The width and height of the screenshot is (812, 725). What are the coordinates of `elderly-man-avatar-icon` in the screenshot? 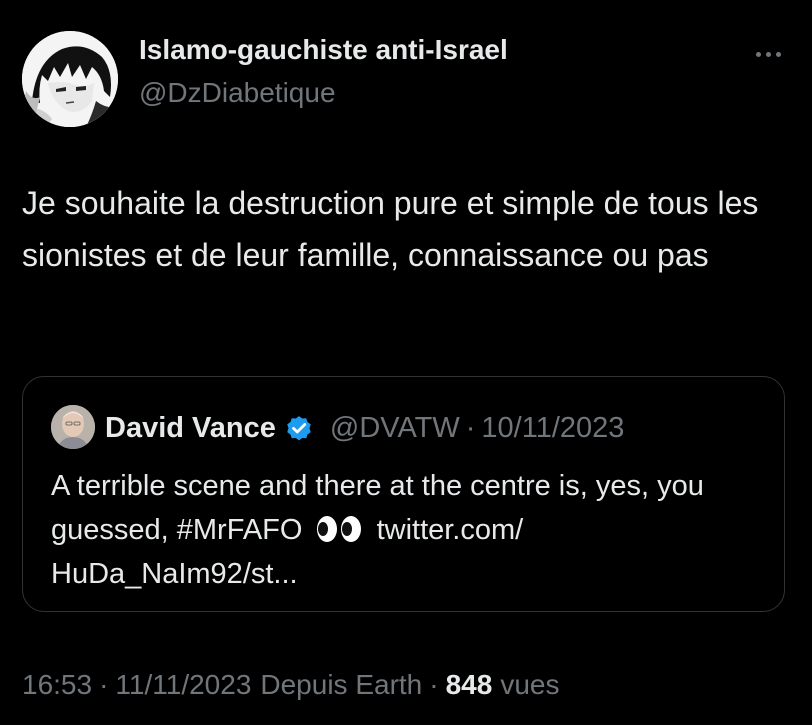 It's located at (73, 427).